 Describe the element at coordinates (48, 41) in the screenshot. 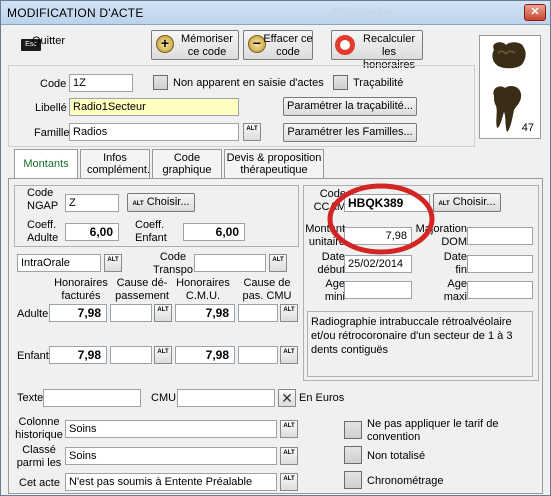

I see `quit-label: Quitter` at that location.